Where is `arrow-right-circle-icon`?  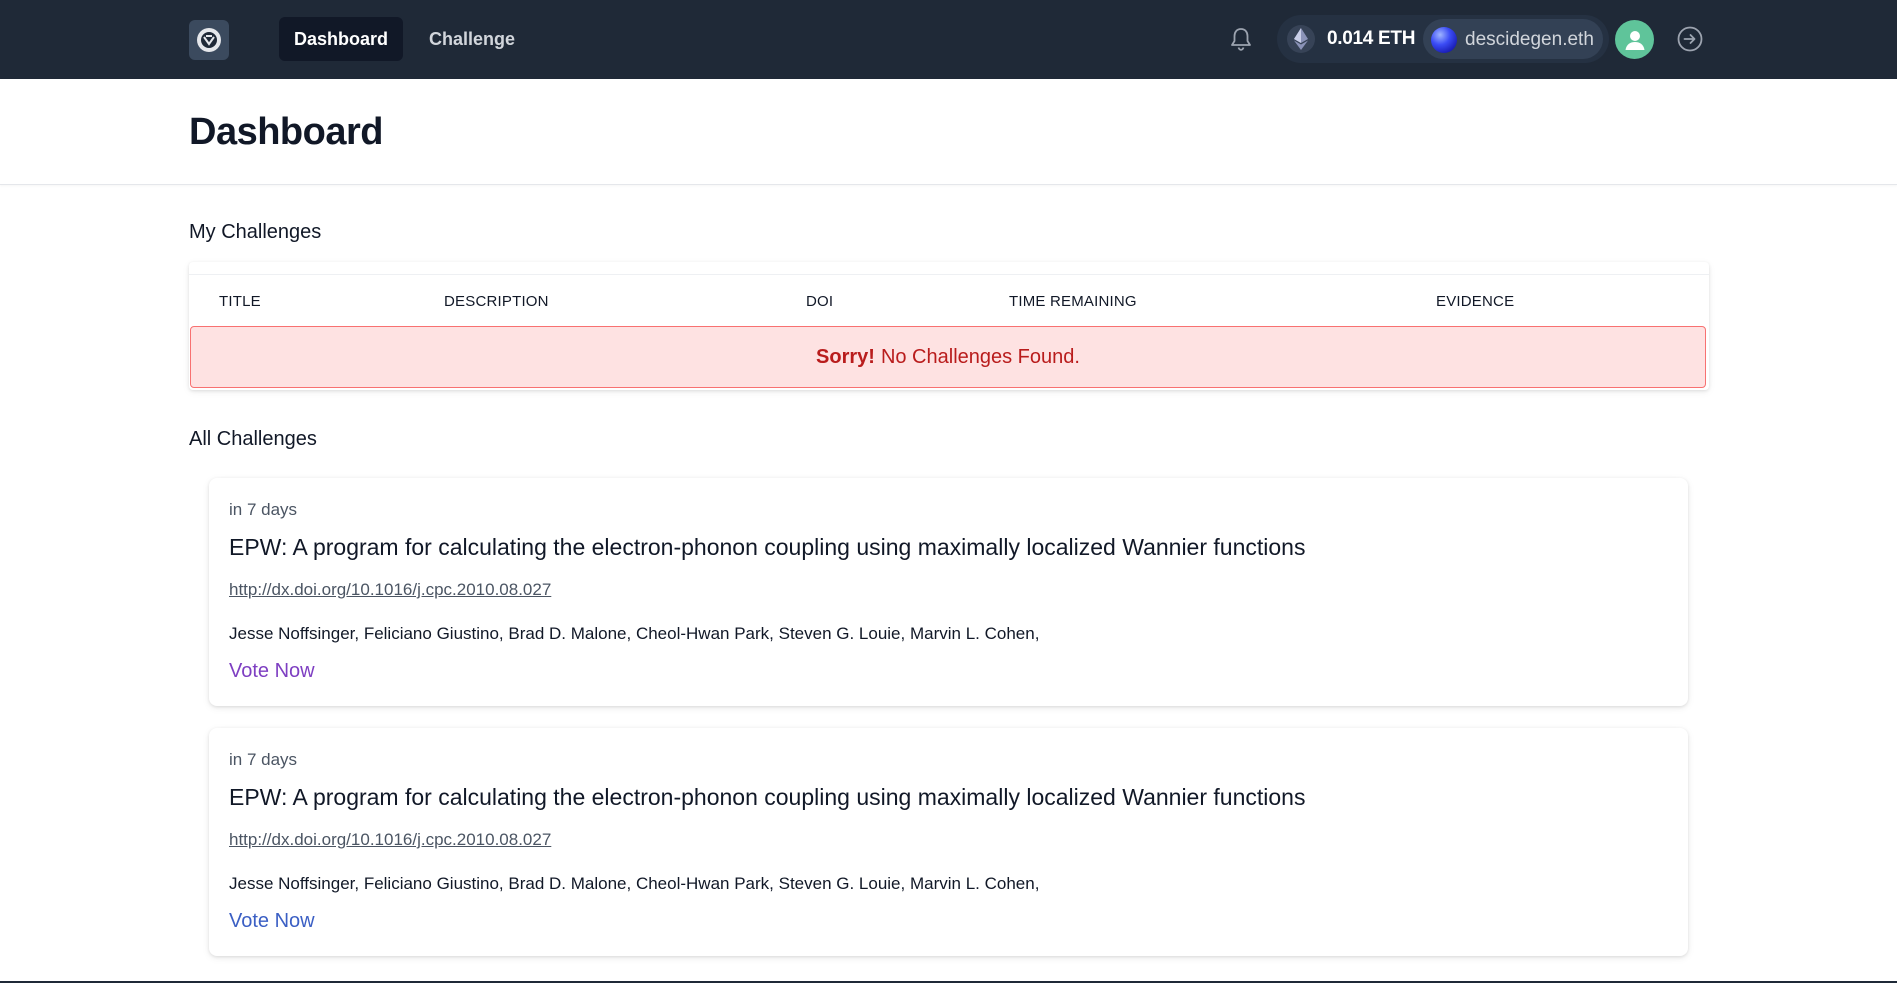 arrow-right-circle-icon is located at coordinates (1690, 39).